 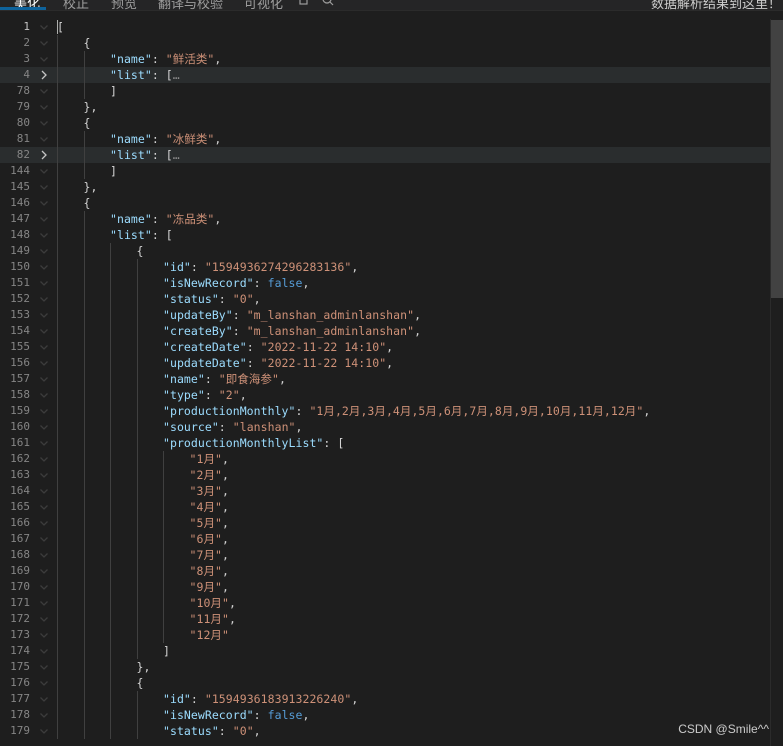 I want to click on code-line: 167 "6月",, so click(x=385, y=539).